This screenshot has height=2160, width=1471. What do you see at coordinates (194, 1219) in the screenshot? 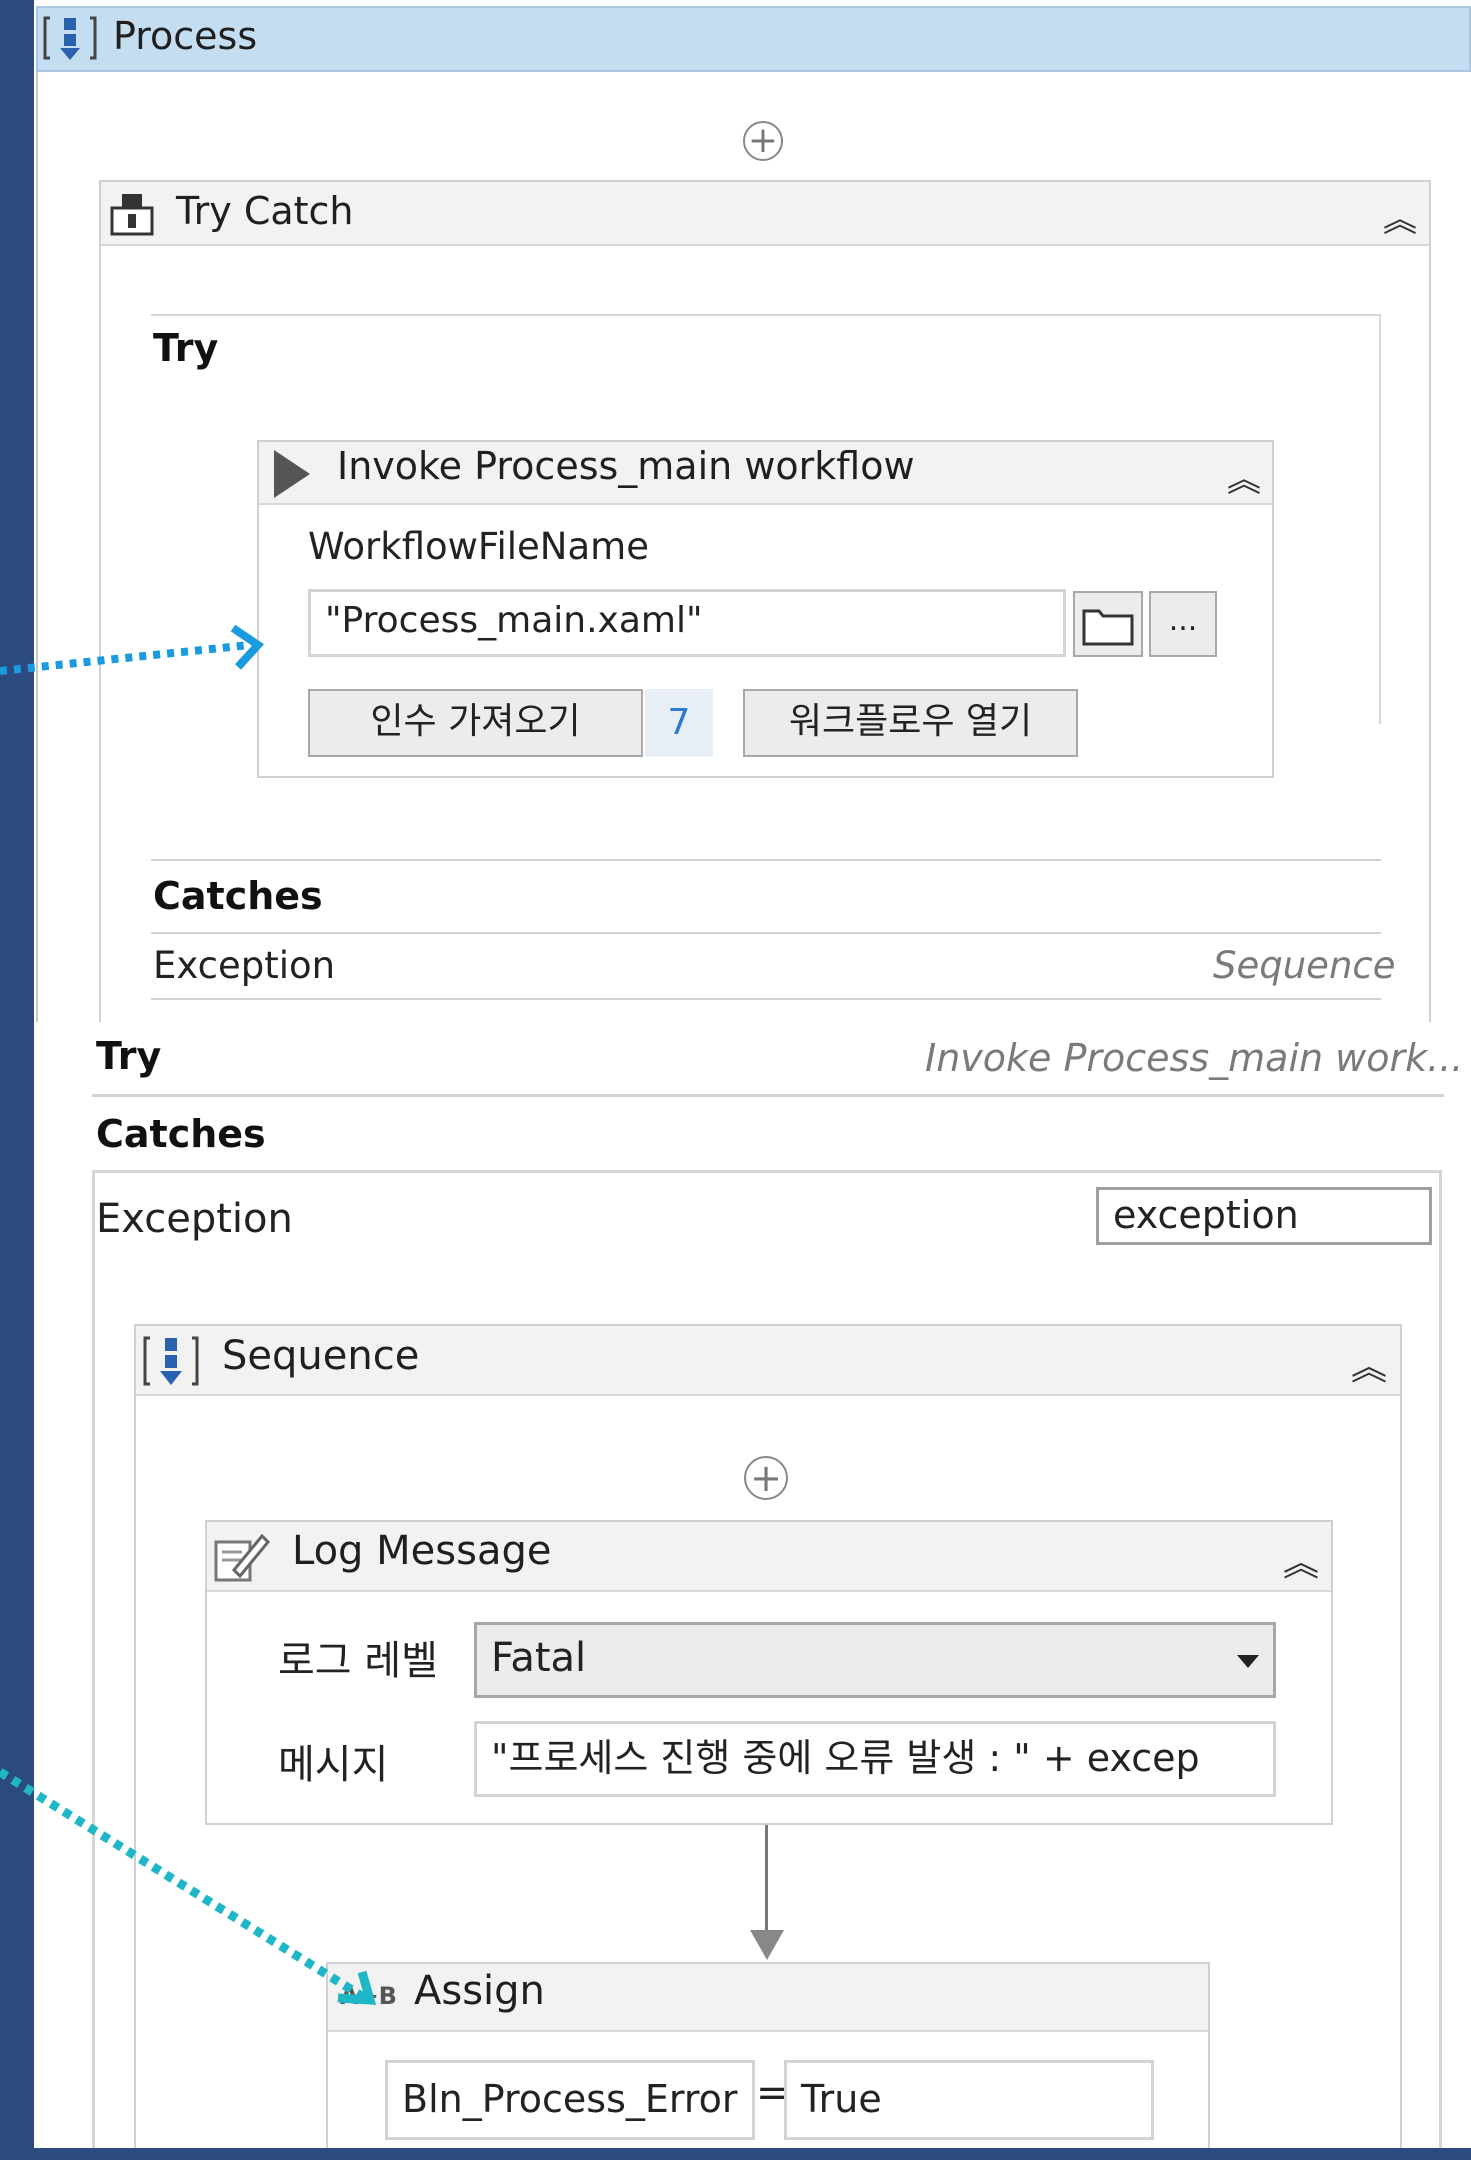
I see `detail-exception-type: Exception` at bounding box center [194, 1219].